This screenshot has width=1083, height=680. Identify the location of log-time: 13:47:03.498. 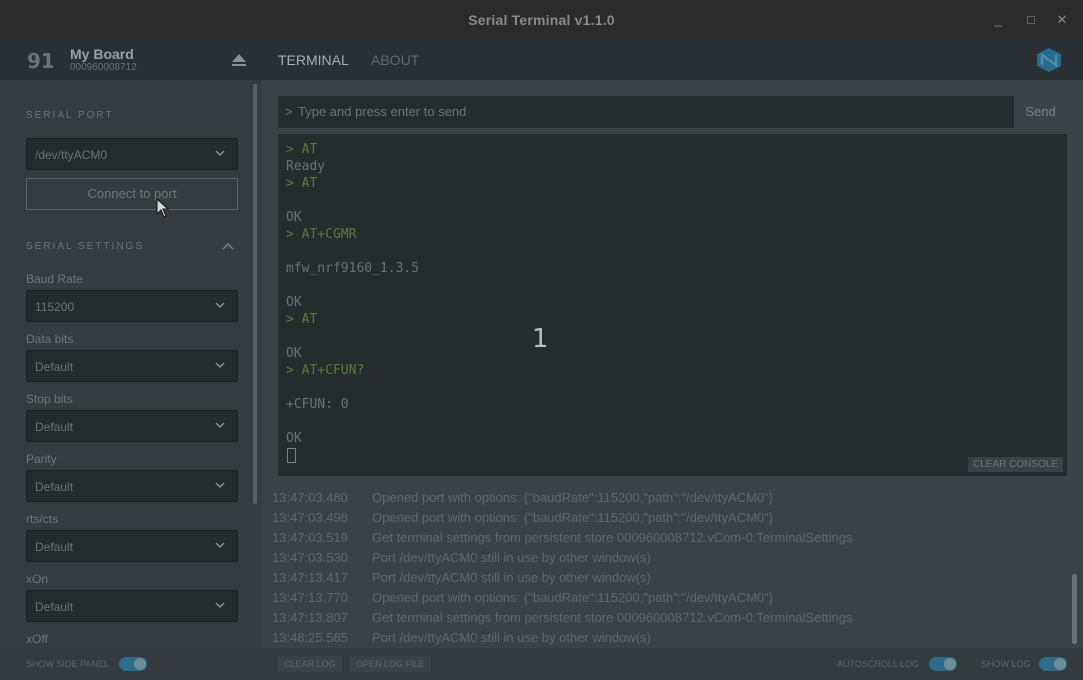
(310, 517).